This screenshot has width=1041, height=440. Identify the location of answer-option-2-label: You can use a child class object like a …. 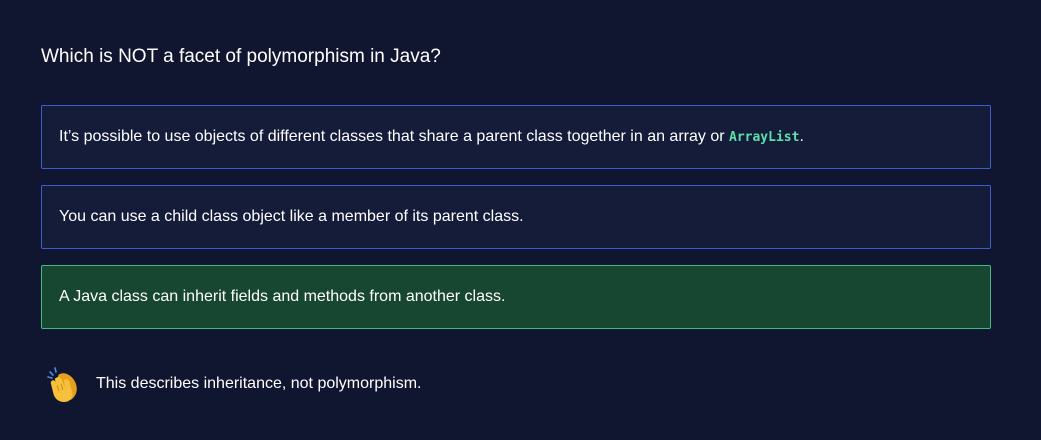
(291, 216).